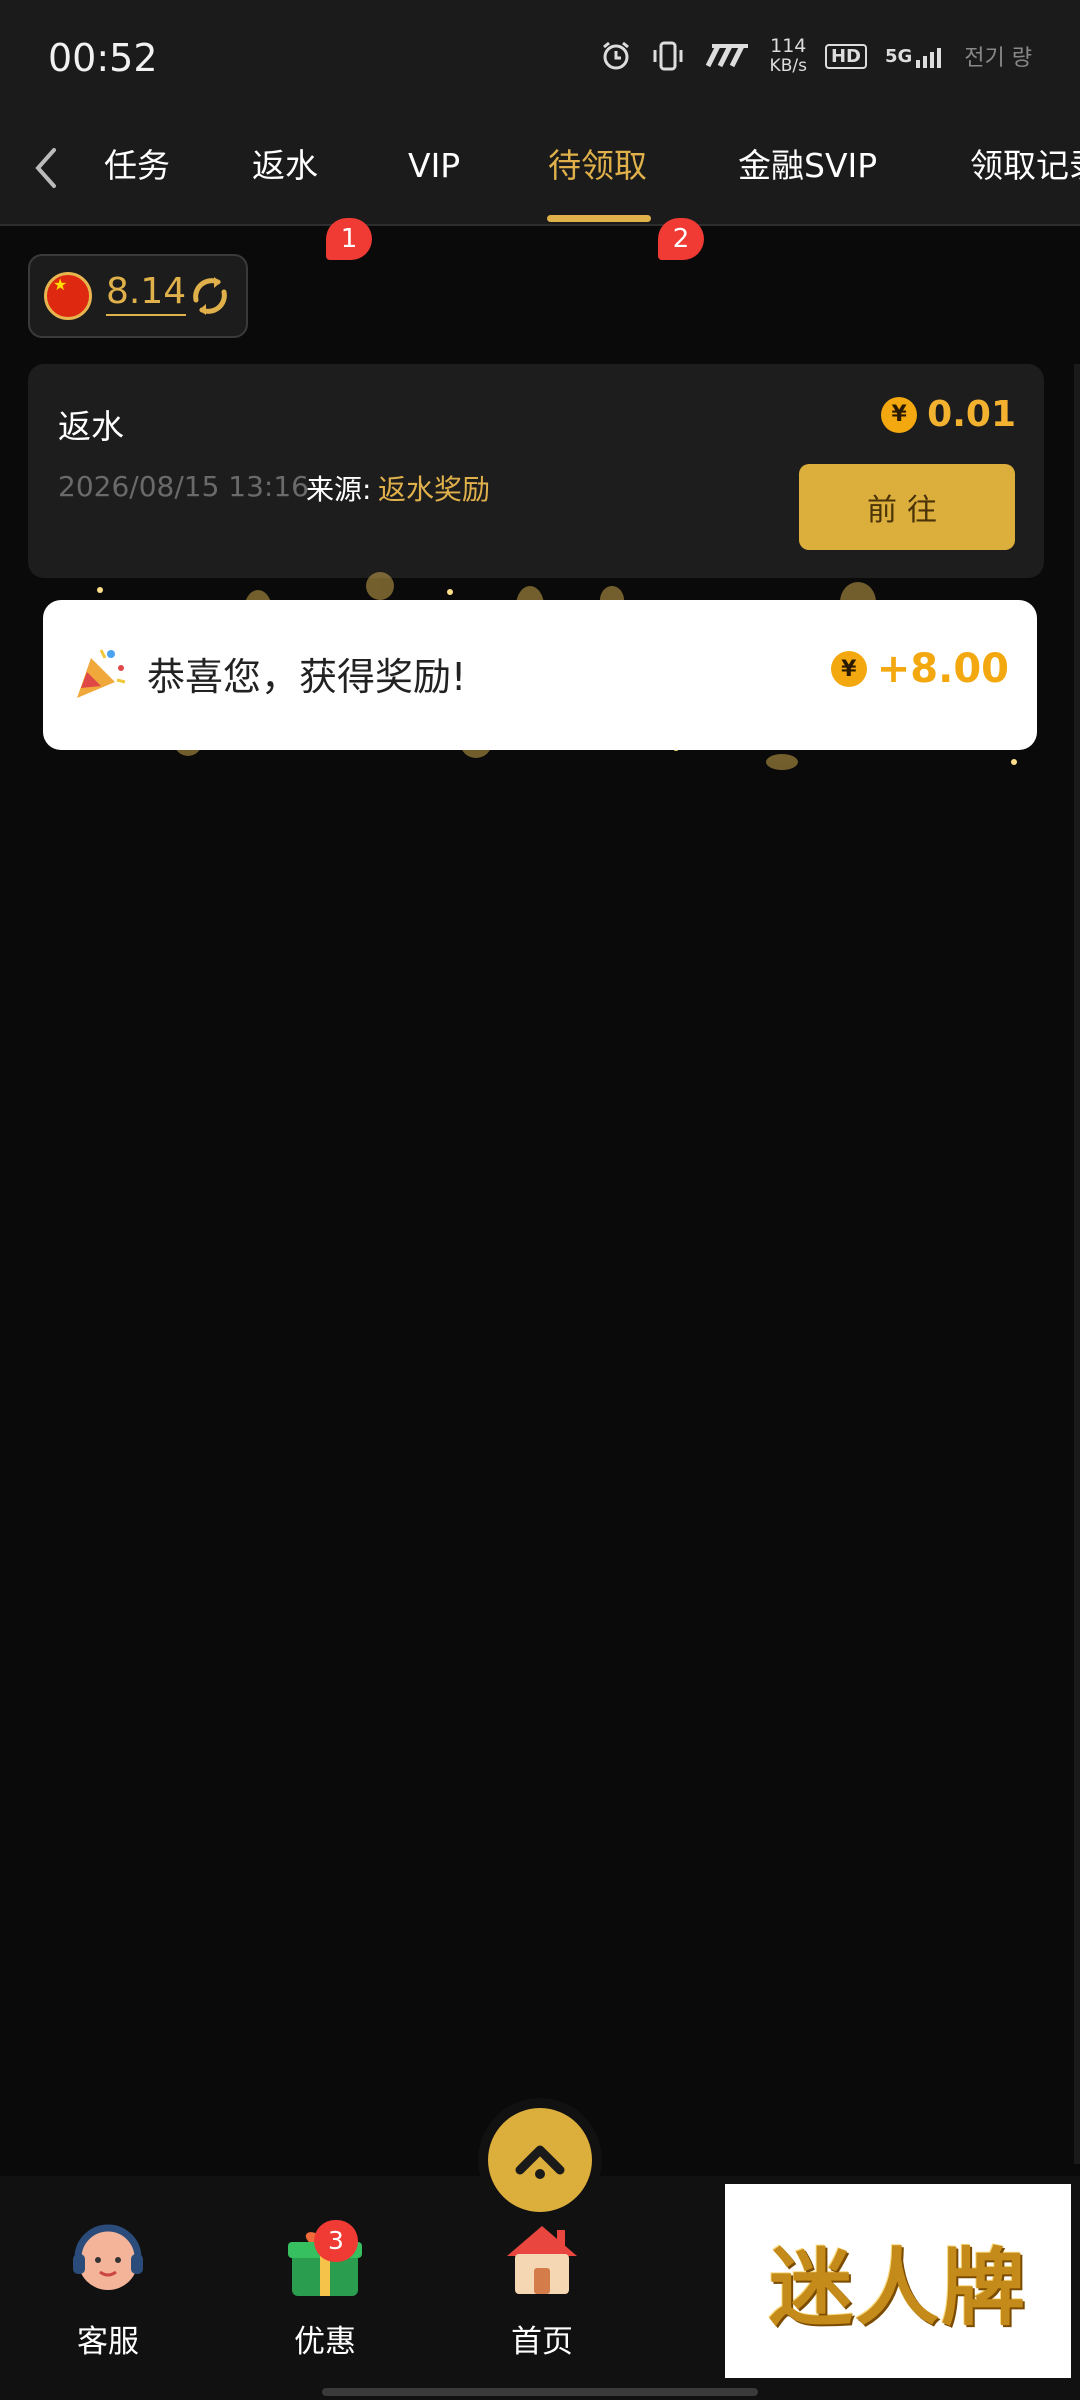 The image size is (1080, 2400). What do you see at coordinates (91, 426) in the screenshot?
I see `reward-title: 返水` at bounding box center [91, 426].